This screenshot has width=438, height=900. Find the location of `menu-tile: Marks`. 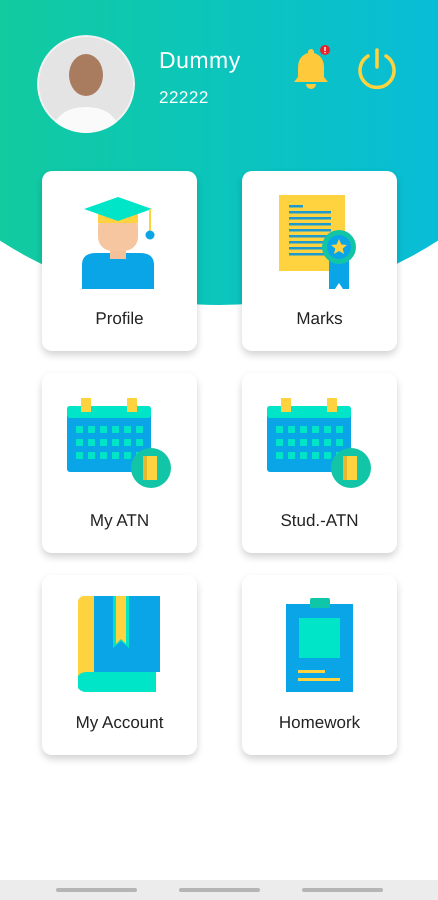

menu-tile: Marks is located at coordinates (319, 261).